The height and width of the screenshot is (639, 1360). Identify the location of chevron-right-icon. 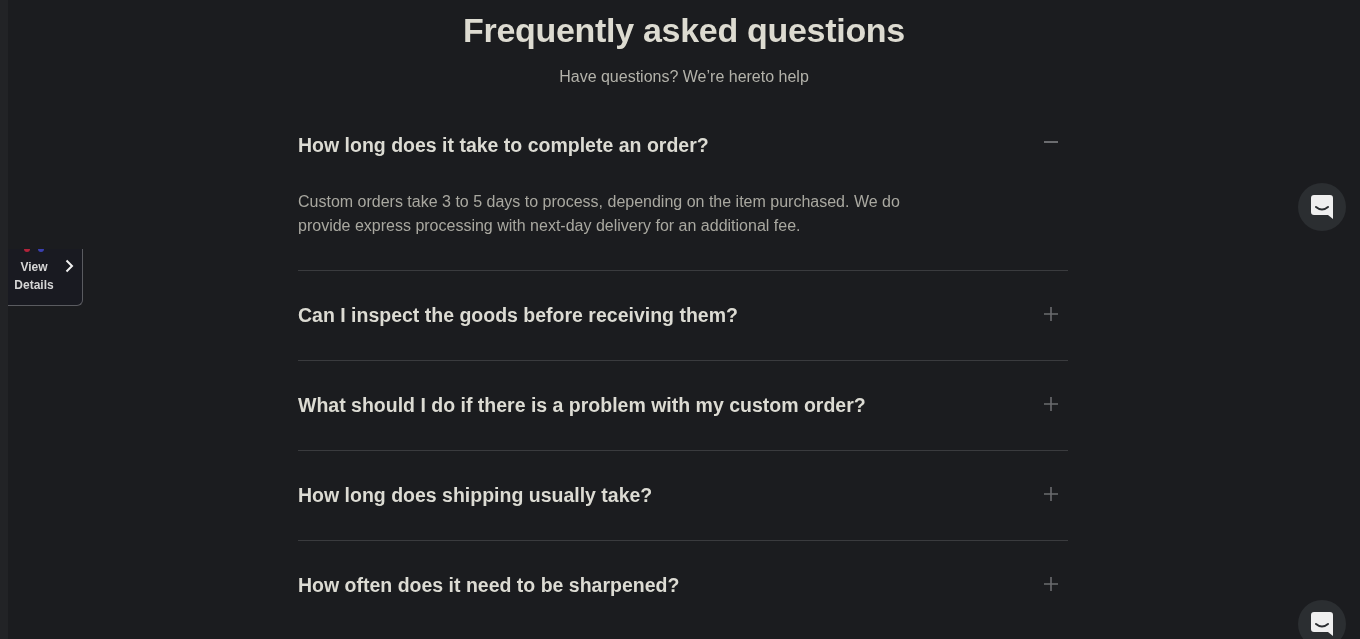
(69, 266).